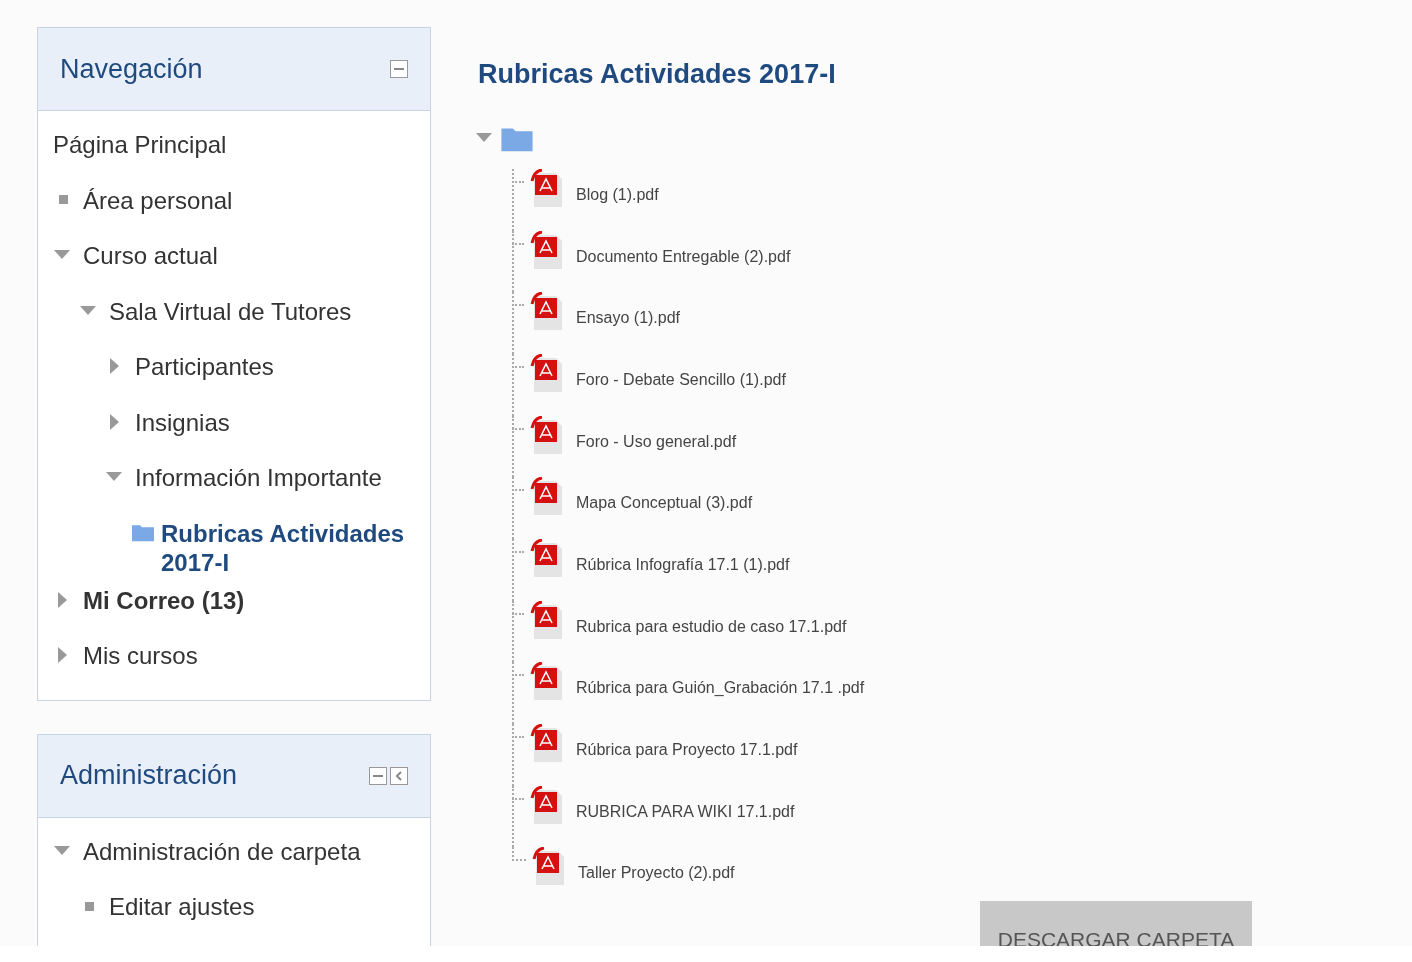 Image resolution: width=1412 pixels, height=962 pixels. I want to click on nav-item: Editar ajustes, so click(259, 906).